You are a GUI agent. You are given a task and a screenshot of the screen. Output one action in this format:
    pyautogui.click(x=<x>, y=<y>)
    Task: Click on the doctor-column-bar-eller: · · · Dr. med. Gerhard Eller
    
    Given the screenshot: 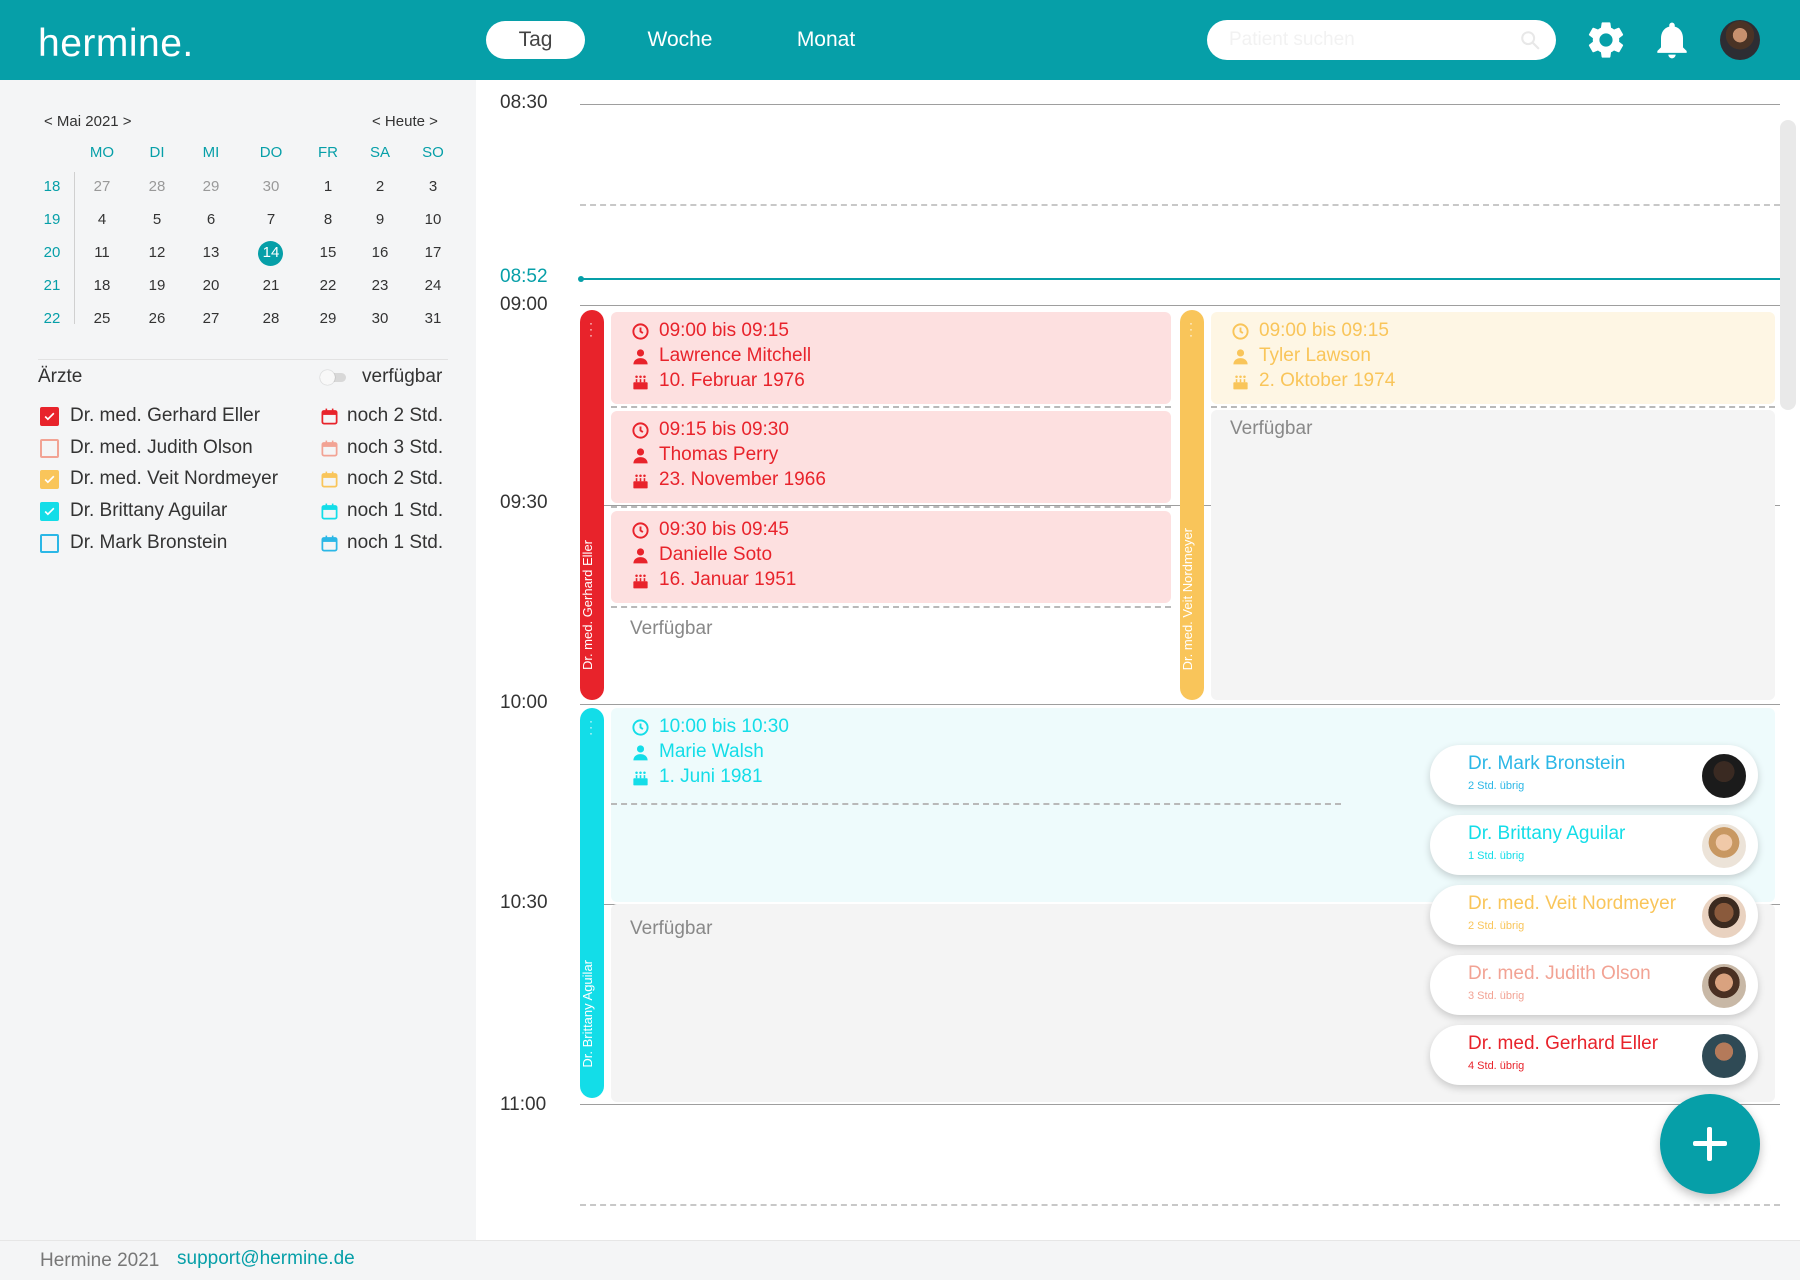 What is the action you would take?
    pyautogui.click(x=592, y=505)
    